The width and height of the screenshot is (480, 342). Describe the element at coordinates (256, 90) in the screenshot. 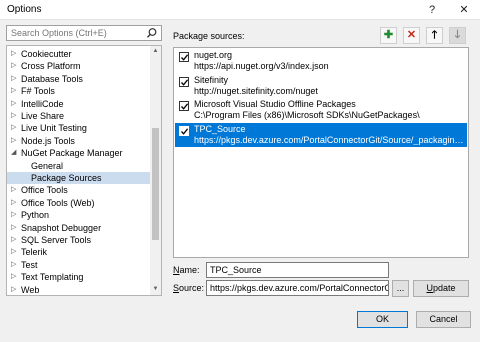

I see `source-url: http://nuget.sitefinity.com/nuget` at that location.